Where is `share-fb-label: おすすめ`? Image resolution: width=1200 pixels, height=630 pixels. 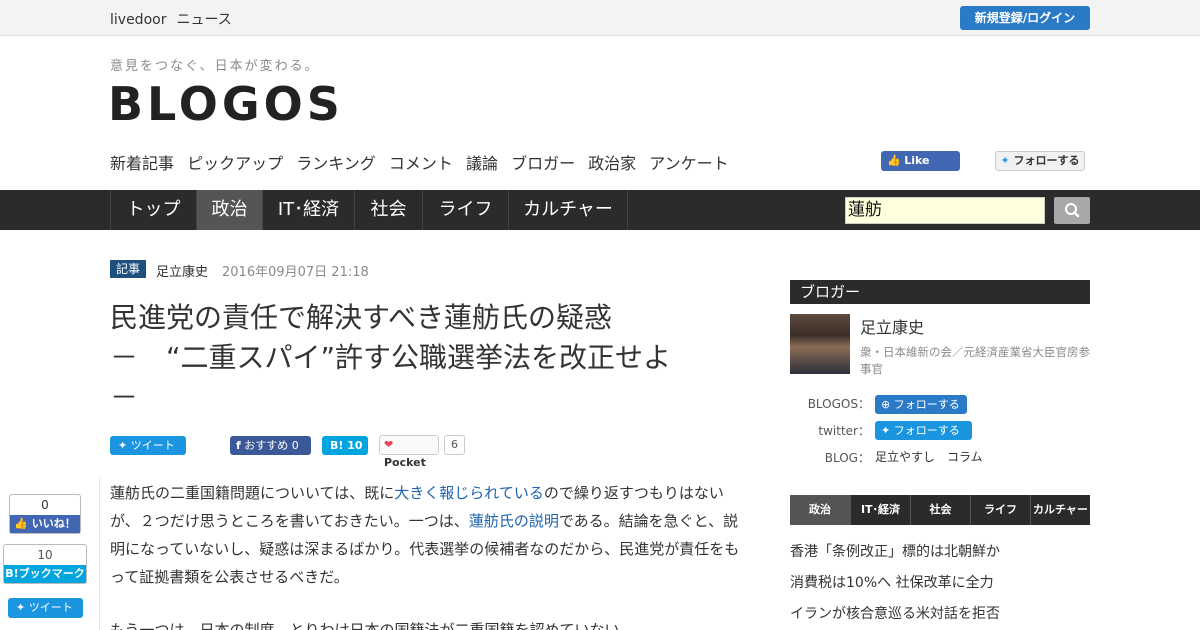
share-fb-label: おすすめ is located at coordinates (266, 445).